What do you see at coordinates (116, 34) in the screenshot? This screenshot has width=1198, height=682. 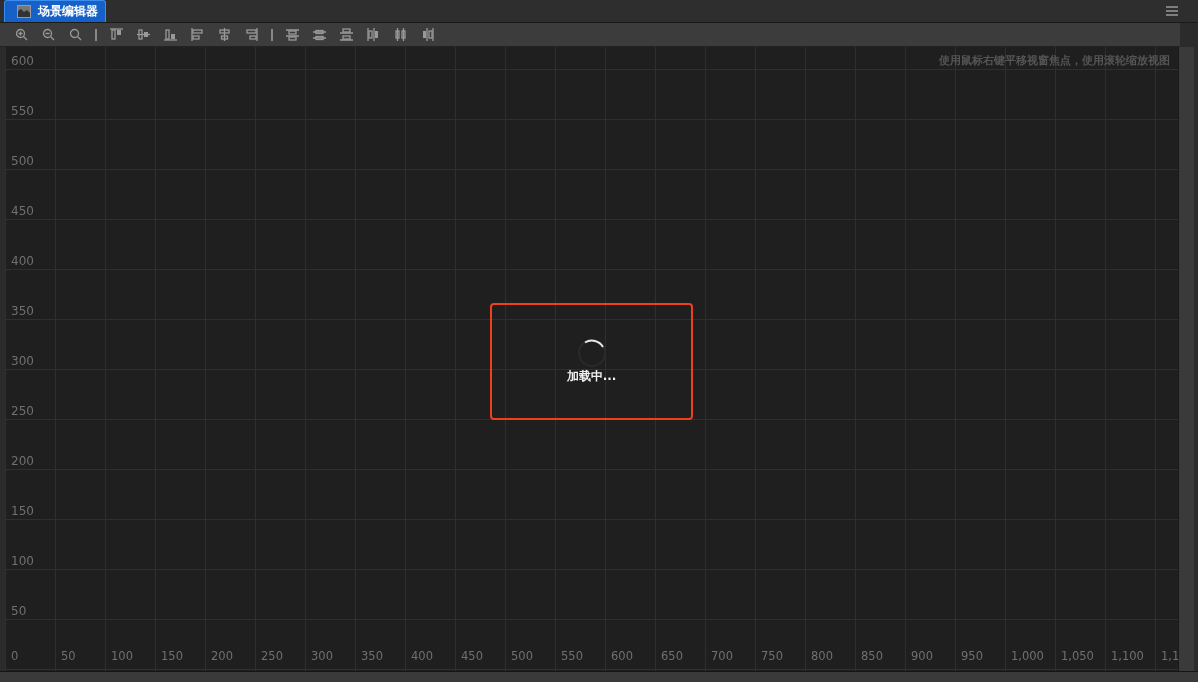 I see `align-top-icon` at bounding box center [116, 34].